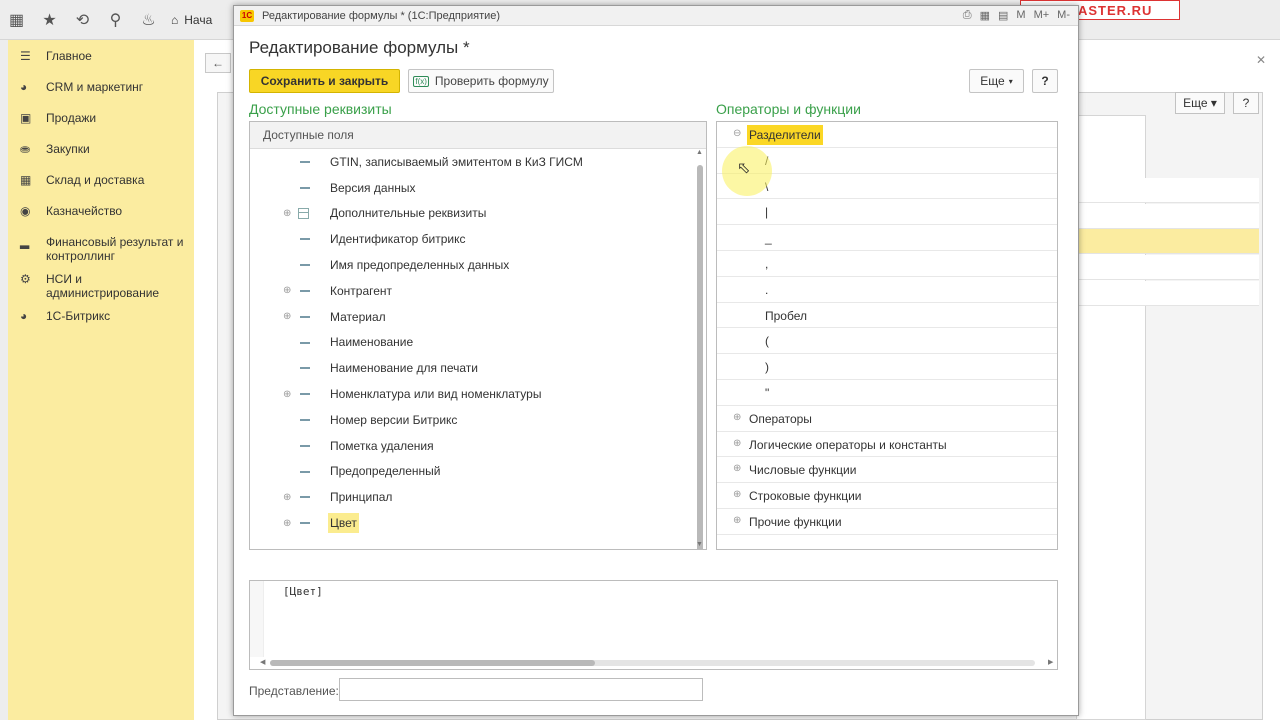 The image size is (1280, 720). What do you see at coordinates (653, 625) in the screenshot?
I see `formula-text-area: [Цвет] ◀ ▶` at bounding box center [653, 625].